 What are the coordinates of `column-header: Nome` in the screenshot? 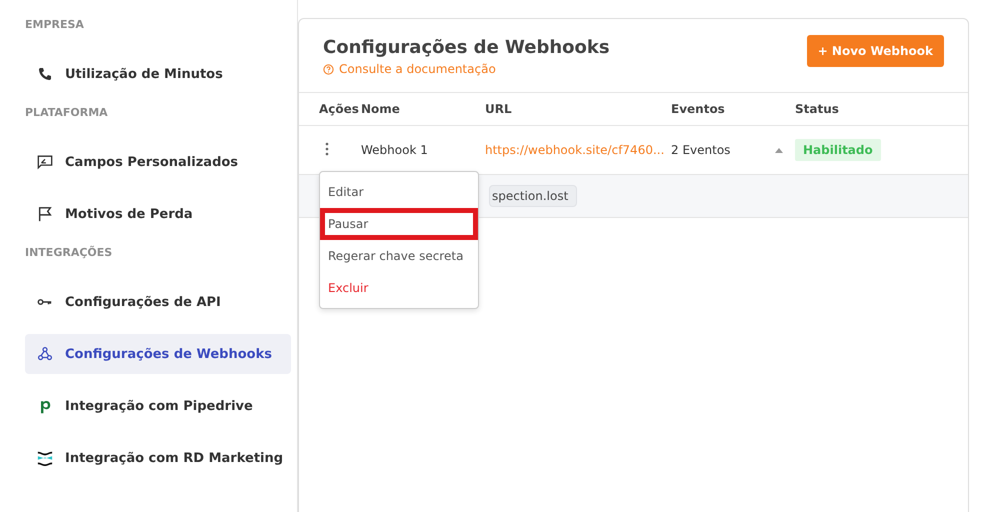 It's located at (381, 109).